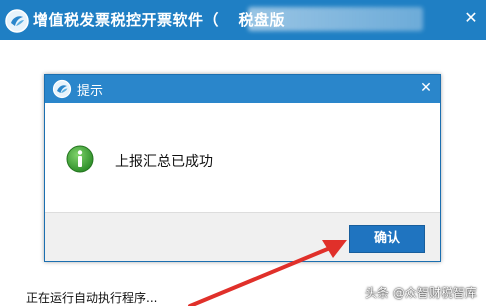  What do you see at coordinates (335, 19) in the screenshot?
I see `redacted-title-region` at bounding box center [335, 19].